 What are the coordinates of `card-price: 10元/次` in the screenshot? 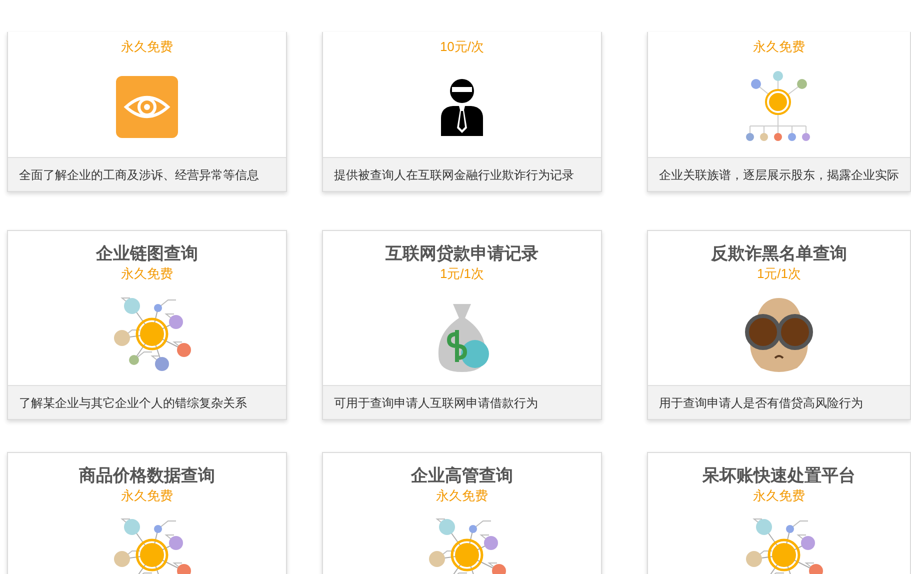 It's located at (462, 47).